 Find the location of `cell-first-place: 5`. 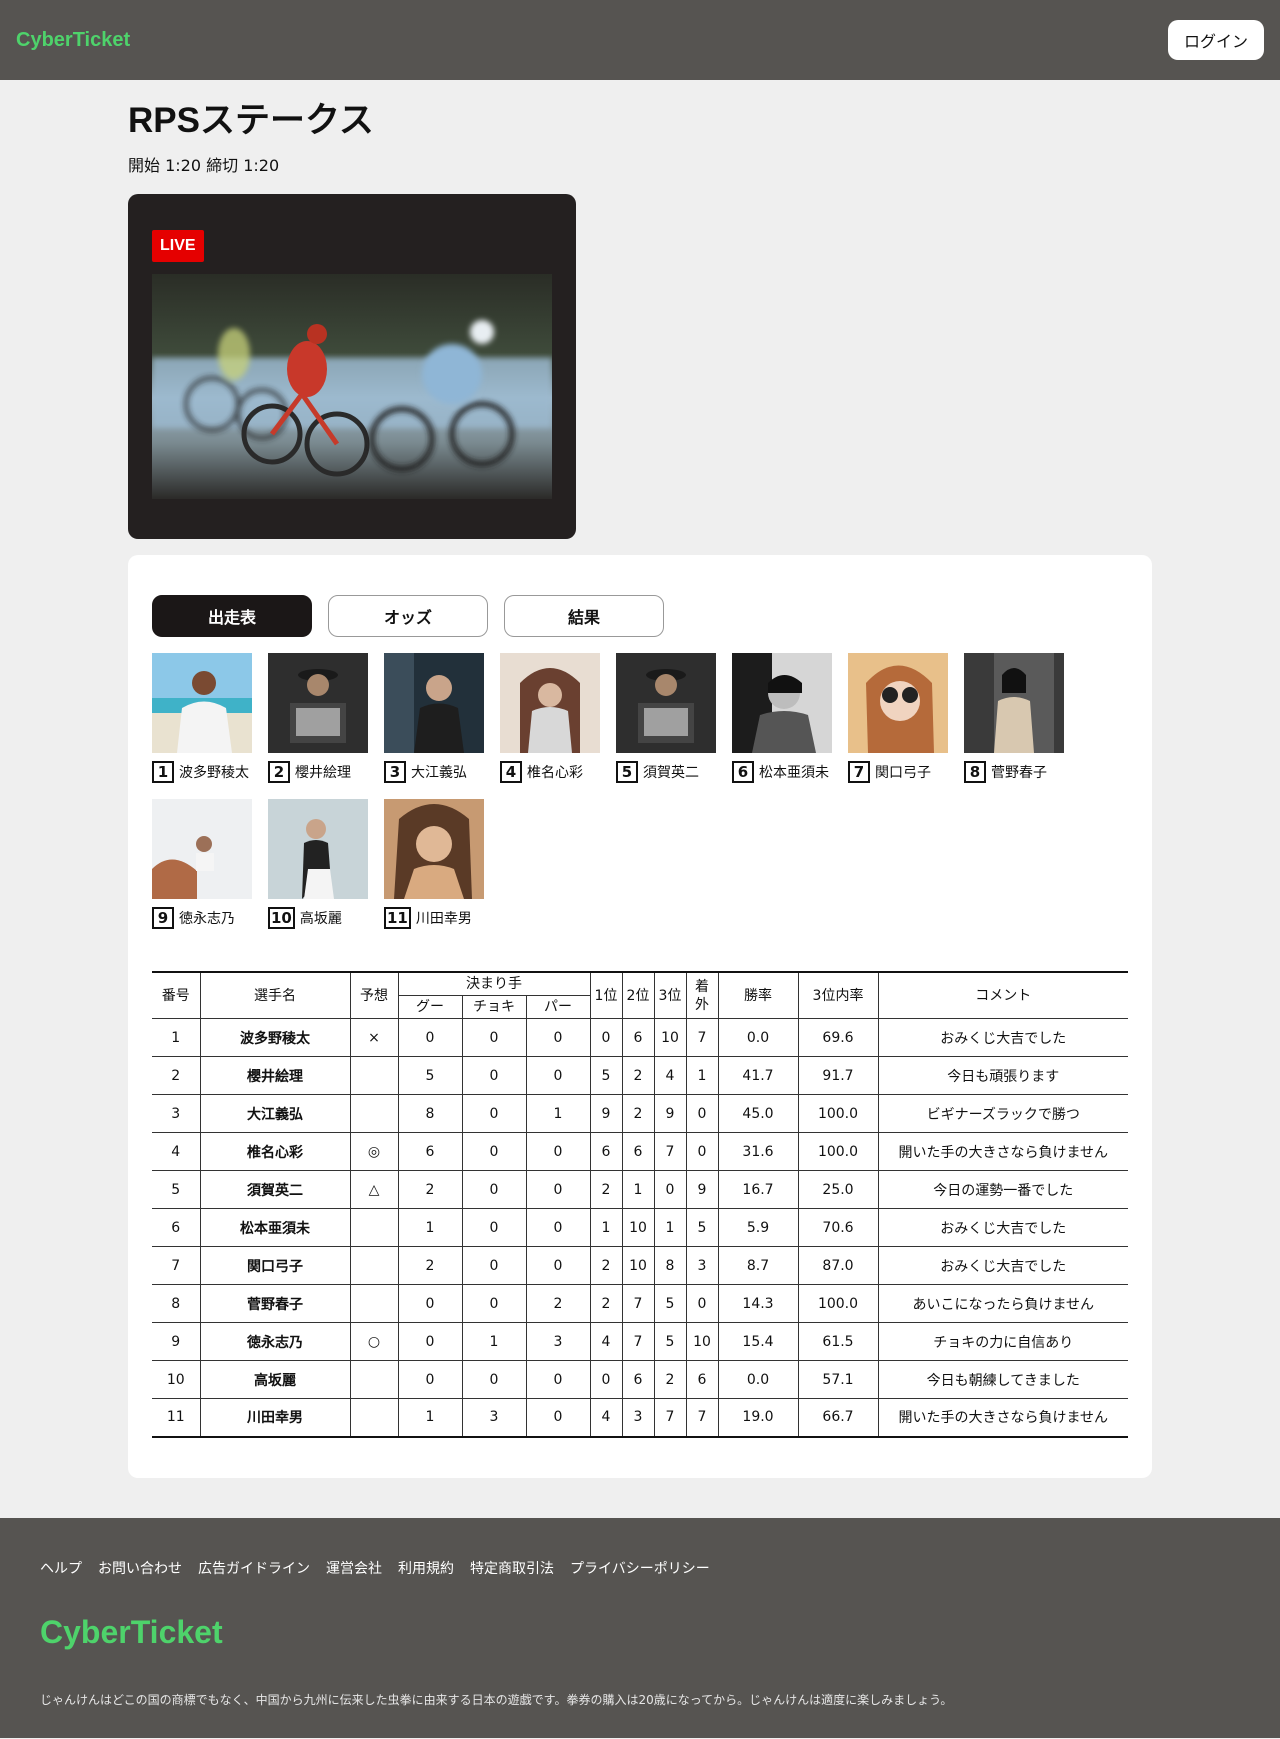

cell-first-place: 5 is located at coordinates (606, 1075).